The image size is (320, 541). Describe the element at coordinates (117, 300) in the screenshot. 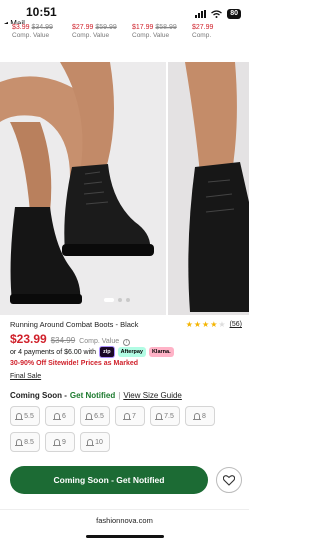

I see `gallery-pagination` at that location.